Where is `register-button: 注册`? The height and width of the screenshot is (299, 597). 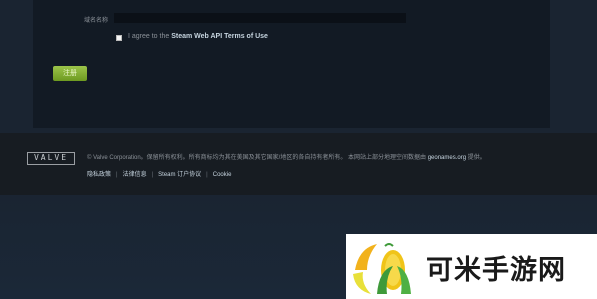 register-button: 注册 is located at coordinates (70, 73).